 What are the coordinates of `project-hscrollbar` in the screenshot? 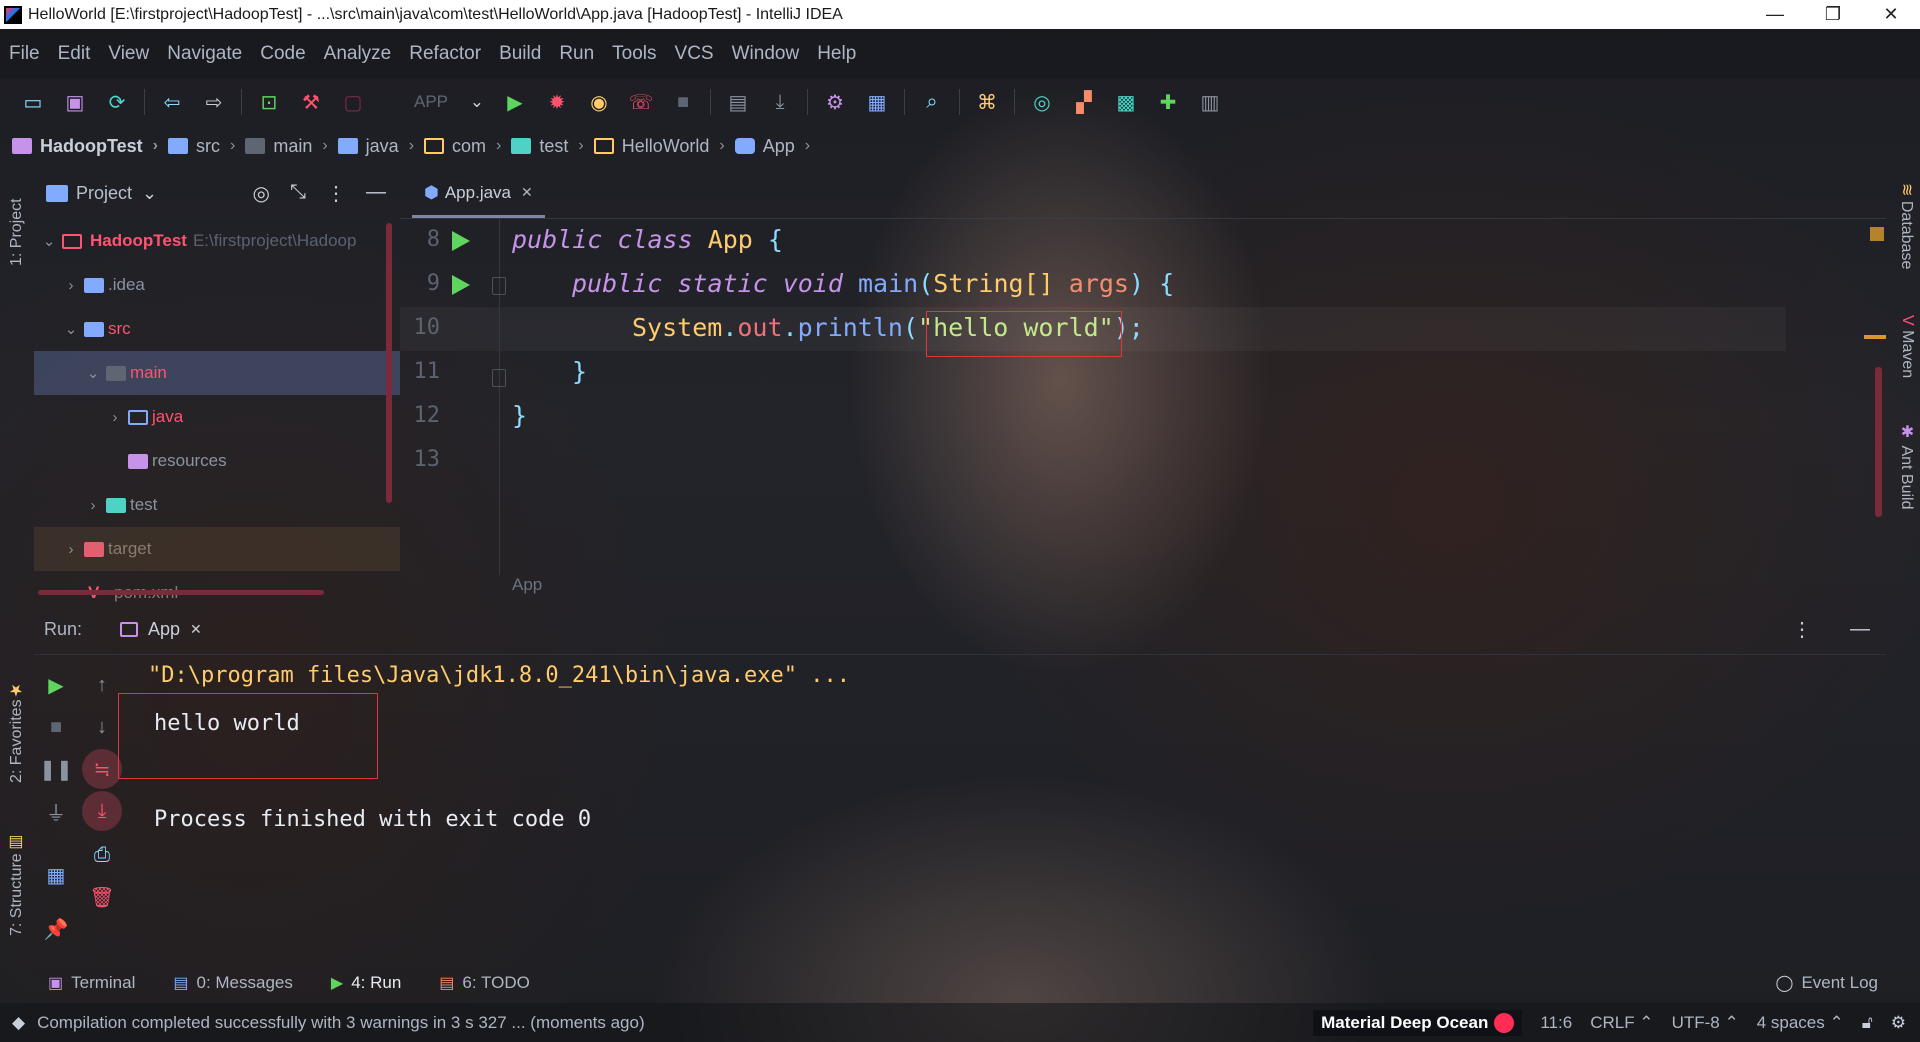 It's located at (181, 592).